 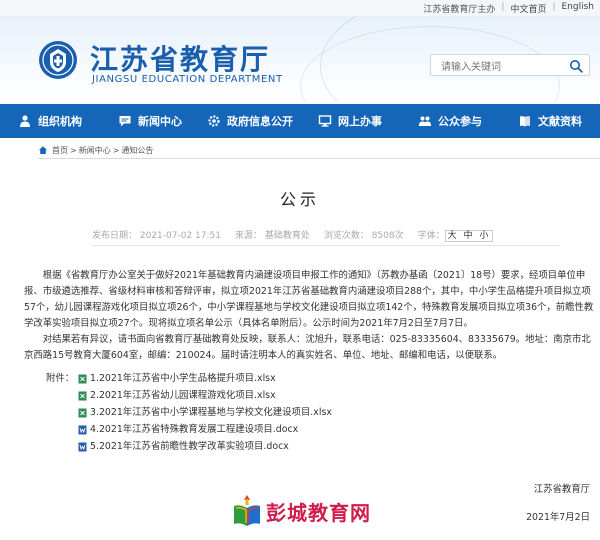 What do you see at coordinates (194, 429) in the screenshot?
I see `attachment-name: 4.2021年江苏省特殊教育发展工程建设项目.docx` at bounding box center [194, 429].